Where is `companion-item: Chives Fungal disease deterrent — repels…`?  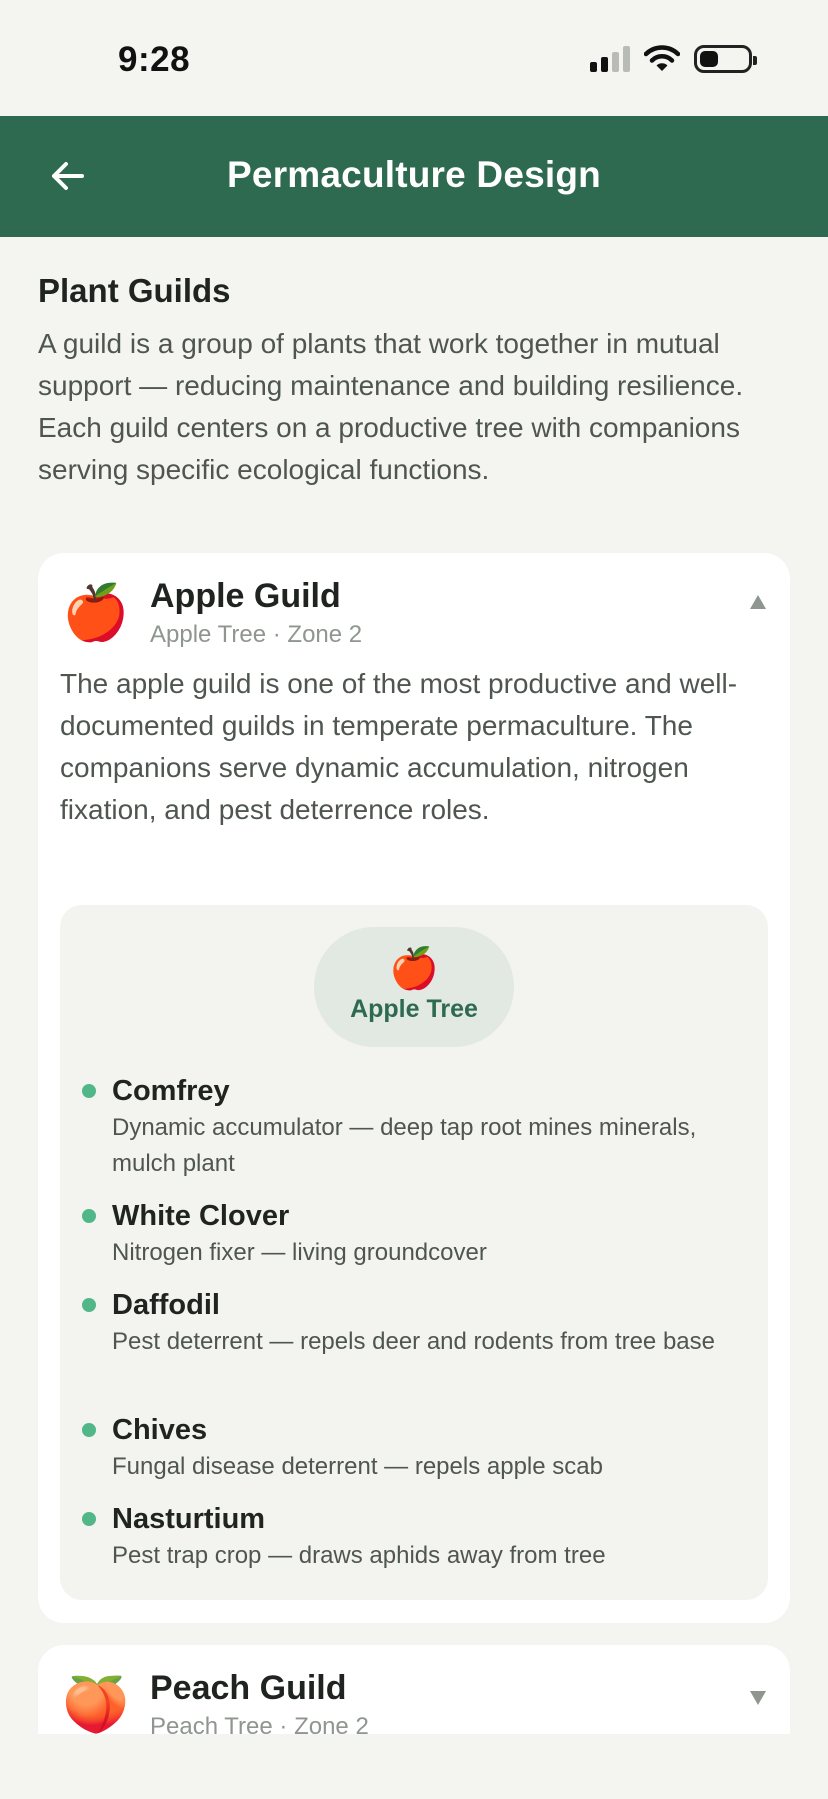
companion-item: Chives Fungal disease deterrent — repels… is located at coordinates (417, 1455).